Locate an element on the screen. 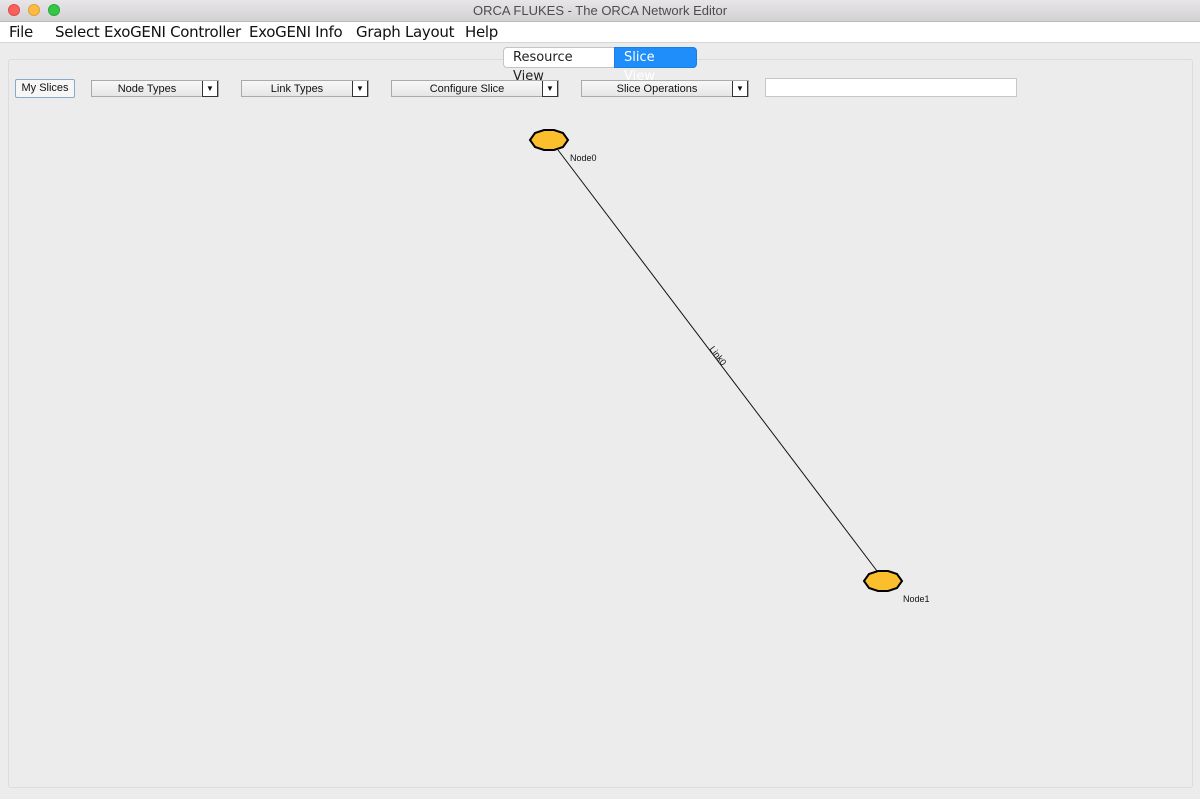  node-label: Node1 is located at coordinates (916, 599).